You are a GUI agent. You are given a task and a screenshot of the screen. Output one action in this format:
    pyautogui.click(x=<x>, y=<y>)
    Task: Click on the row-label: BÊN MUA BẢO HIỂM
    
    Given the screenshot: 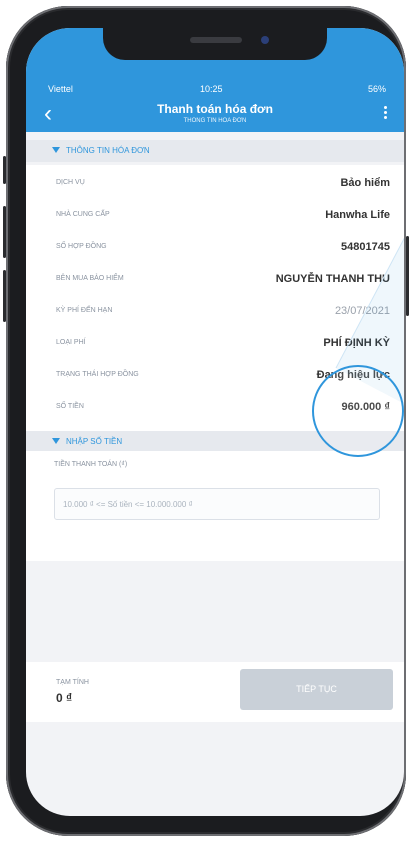 What is the action you would take?
    pyautogui.click(x=90, y=278)
    